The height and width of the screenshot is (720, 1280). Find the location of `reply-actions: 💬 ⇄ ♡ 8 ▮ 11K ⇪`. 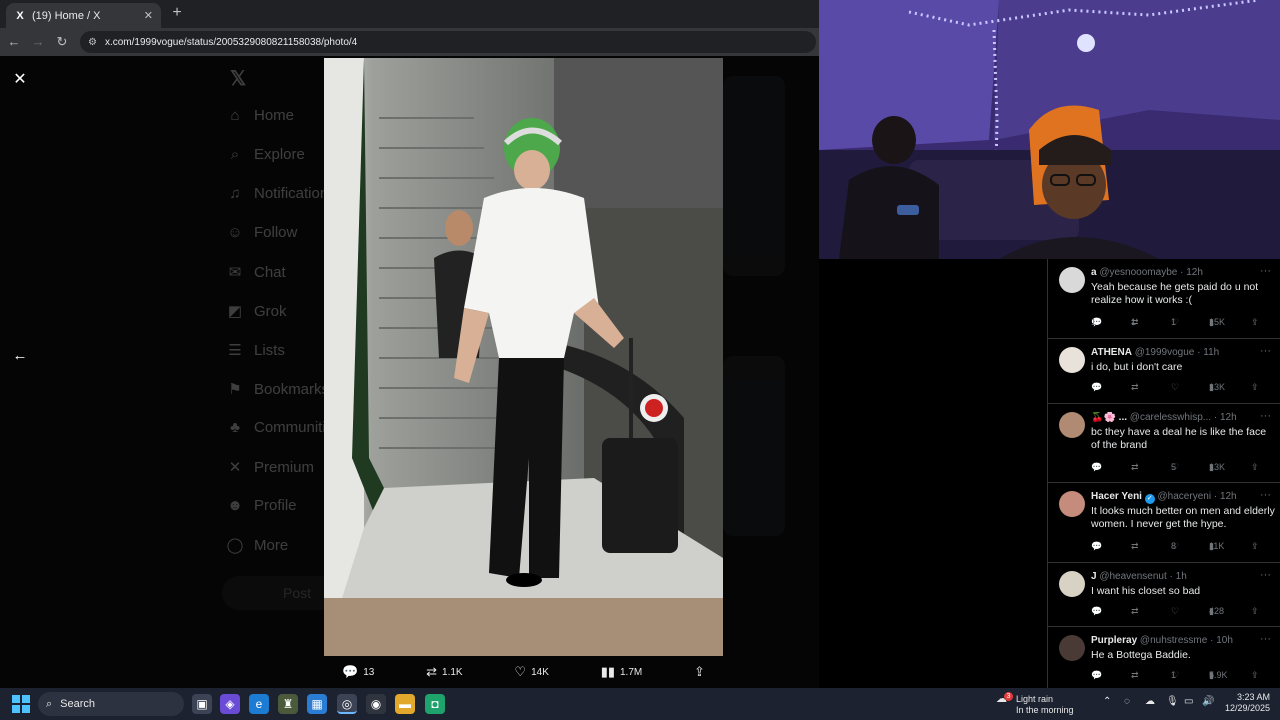

reply-actions: 💬 ⇄ ♡ 8 ▮ 11K ⇪ is located at coordinates (1175, 546).